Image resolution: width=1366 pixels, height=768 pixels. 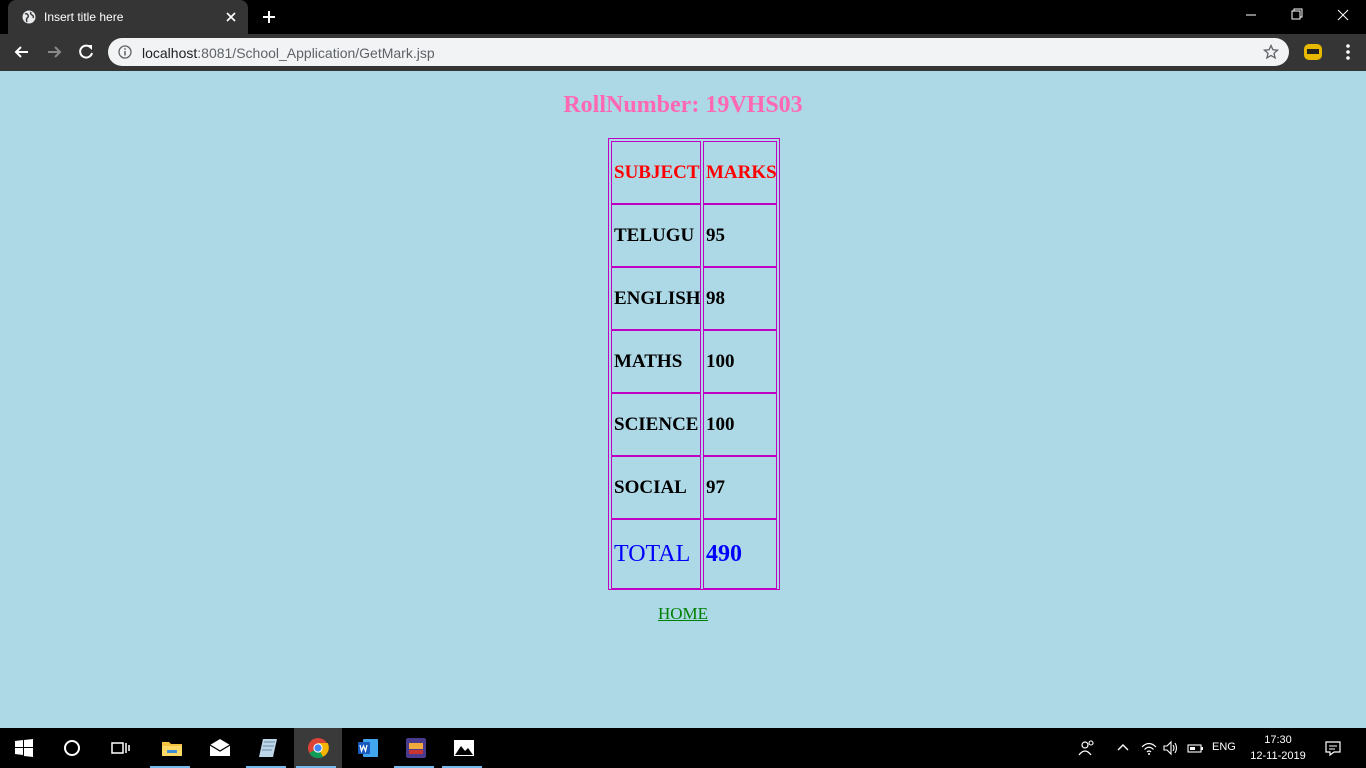 What do you see at coordinates (1171, 748) in the screenshot?
I see `volume-icon` at bounding box center [1171, 748].